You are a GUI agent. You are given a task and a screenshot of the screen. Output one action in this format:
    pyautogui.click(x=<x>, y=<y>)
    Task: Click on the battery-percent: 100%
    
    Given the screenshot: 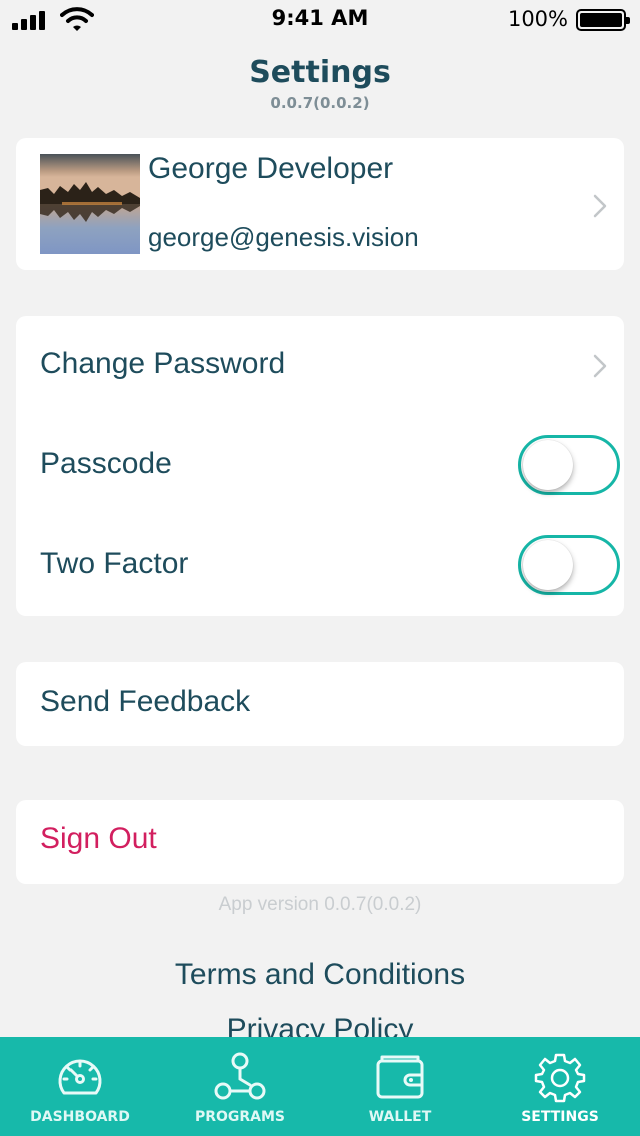 What is the action you would take?
    pyautogui.click(x=537, y=19)
    